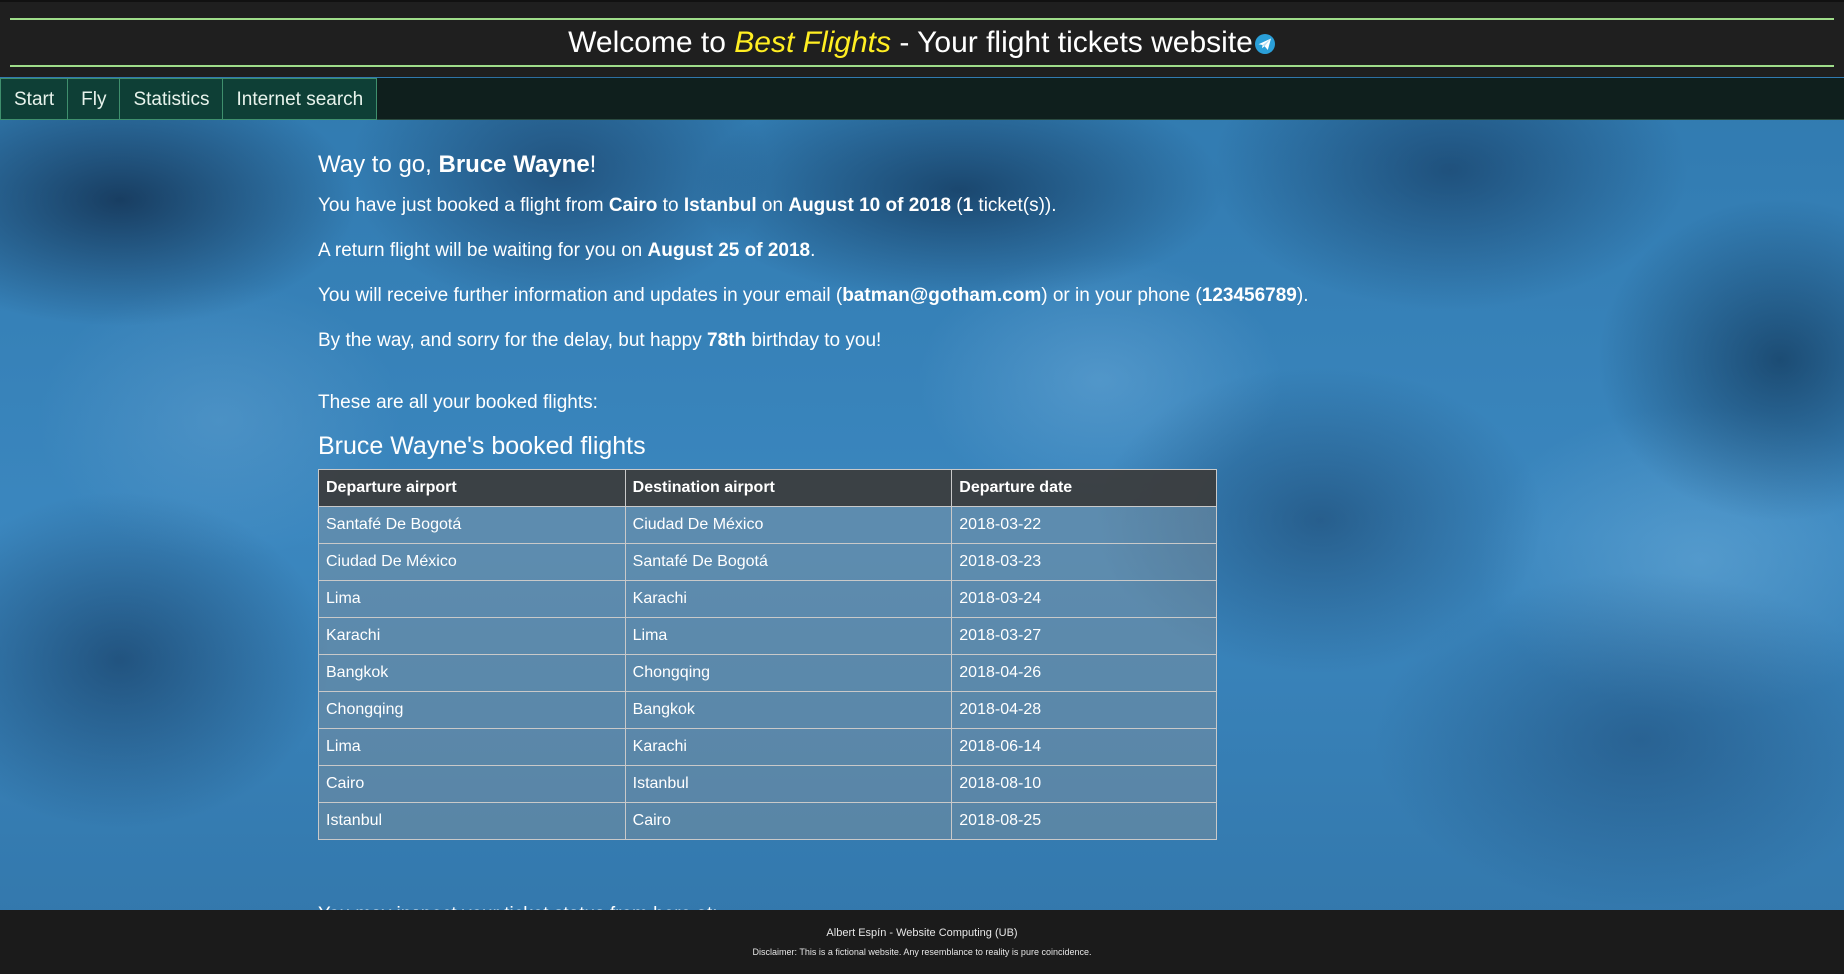 The width and height of the screenshot is (1844, 974). Describe the element at coordinates (1084, 599) in the screenshot. I see `date-cell: 2018-03-24` at that location.